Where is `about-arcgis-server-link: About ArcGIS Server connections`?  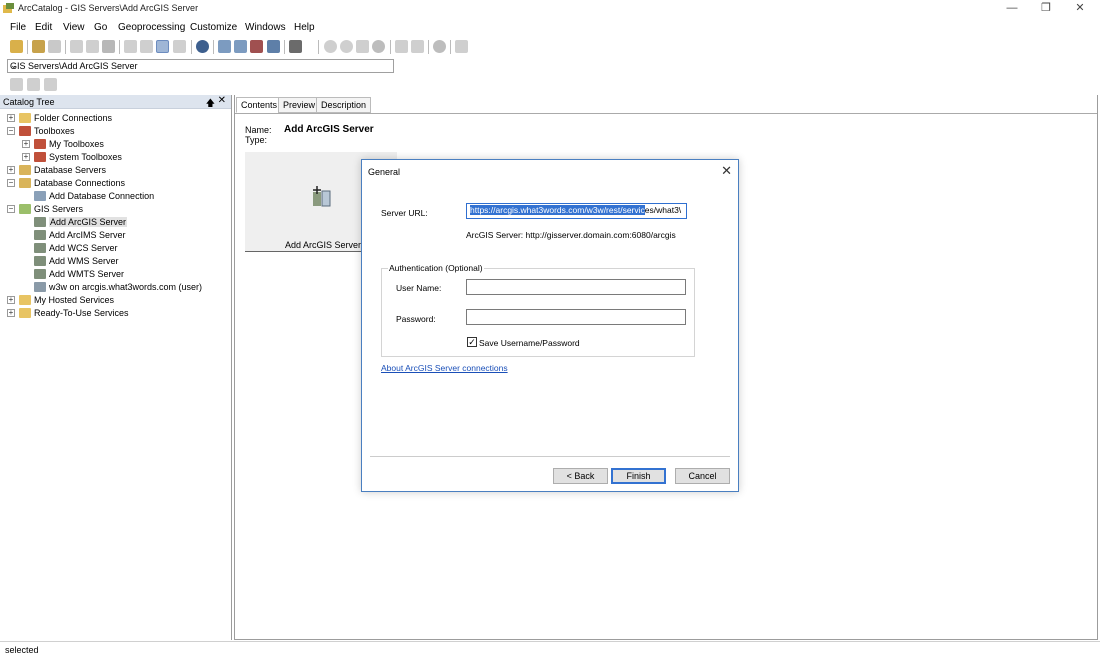 about-arcgis-server-link: About ArcGIS Server connections is located at coordinates (444, 368).